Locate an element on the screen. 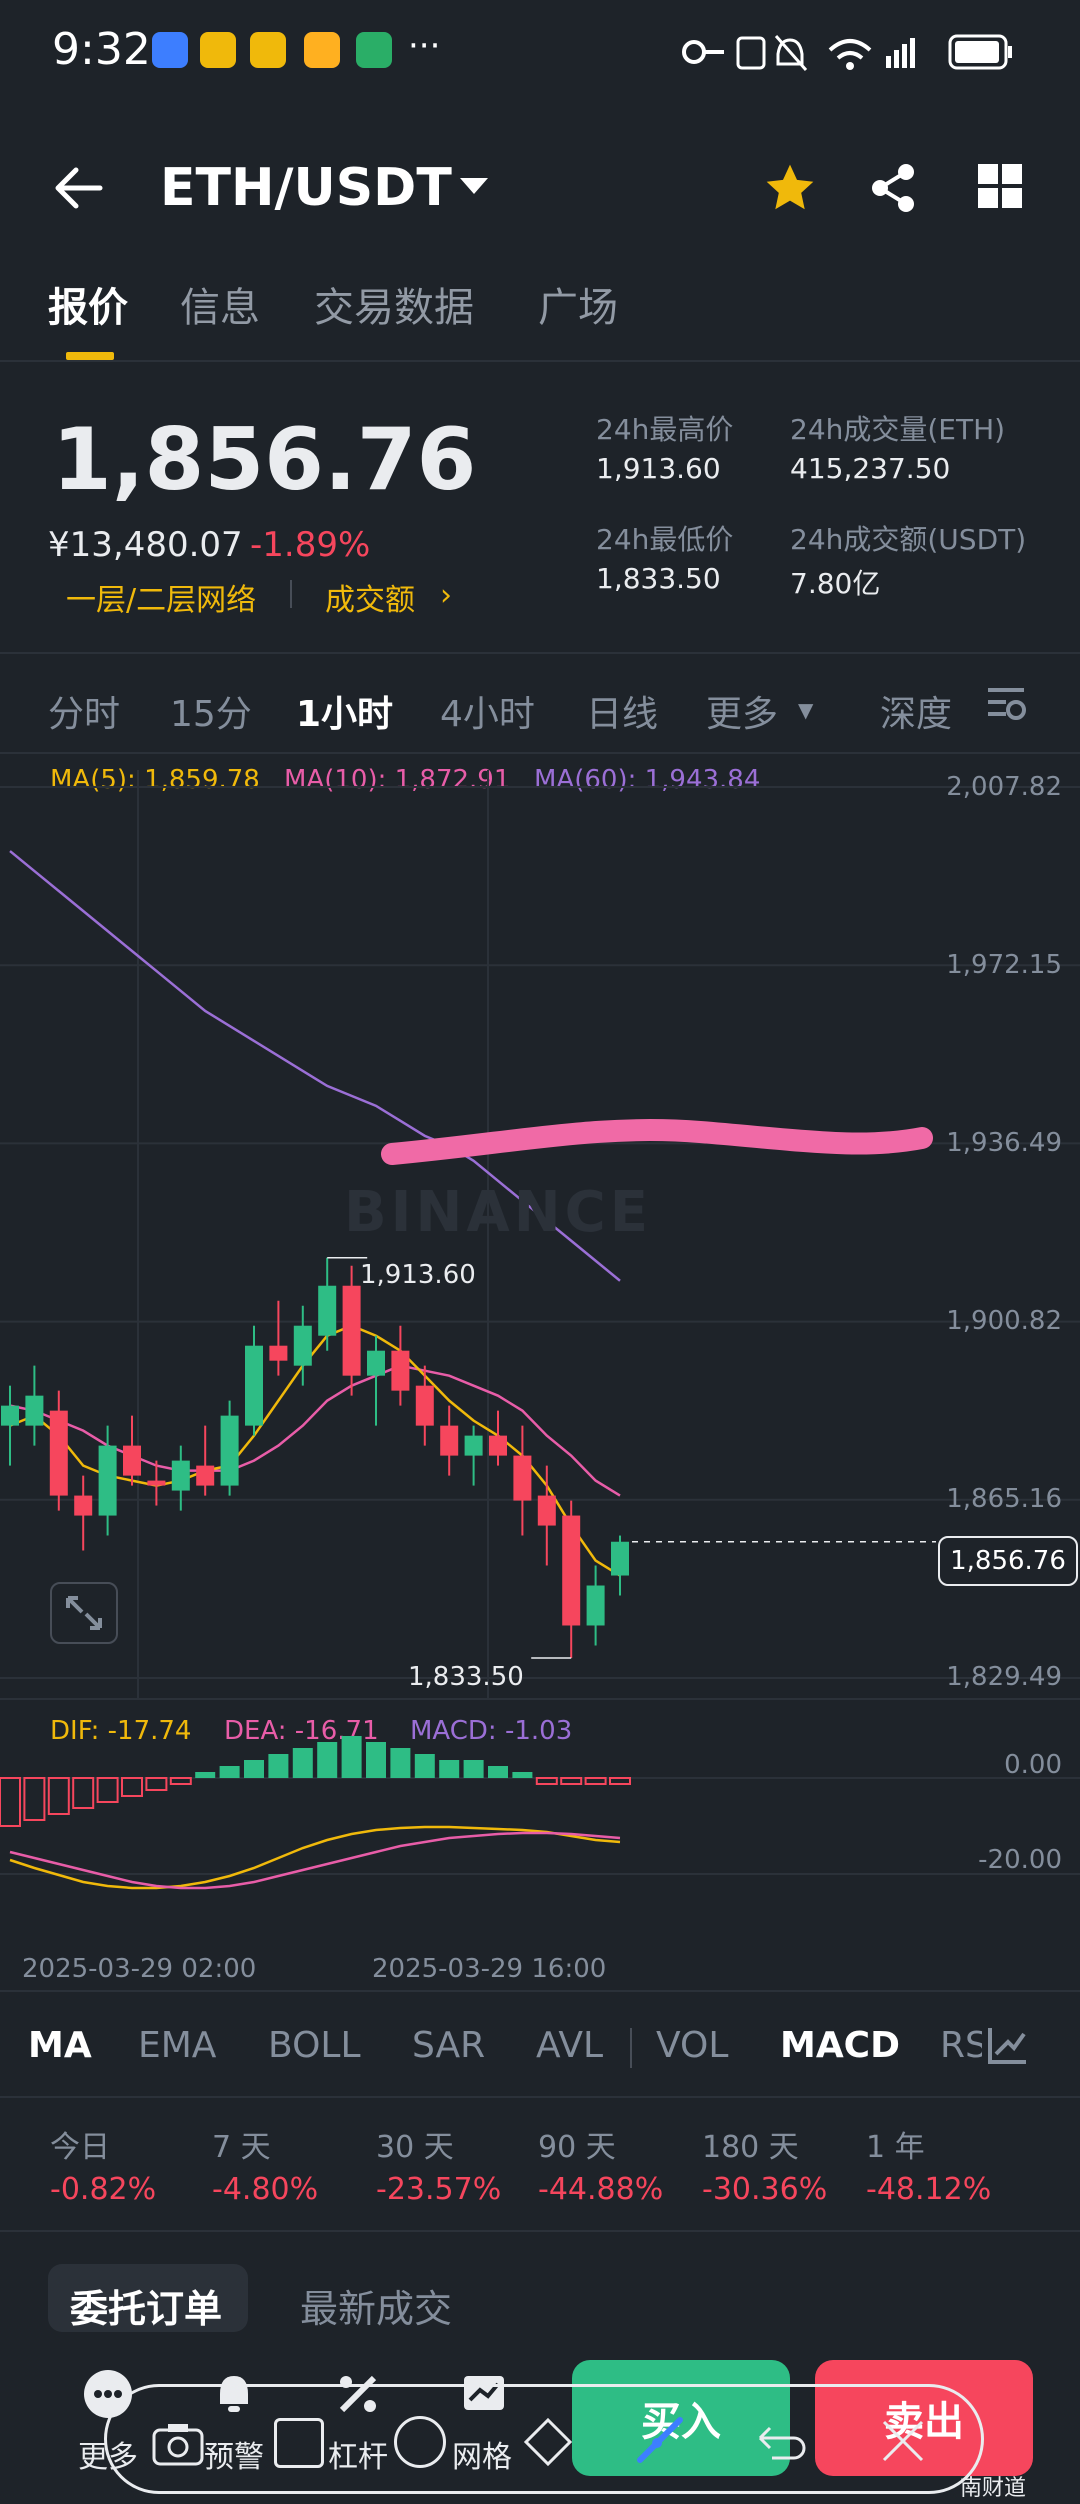  interval-1h: 1小时 is located at coordinates (344, 711).